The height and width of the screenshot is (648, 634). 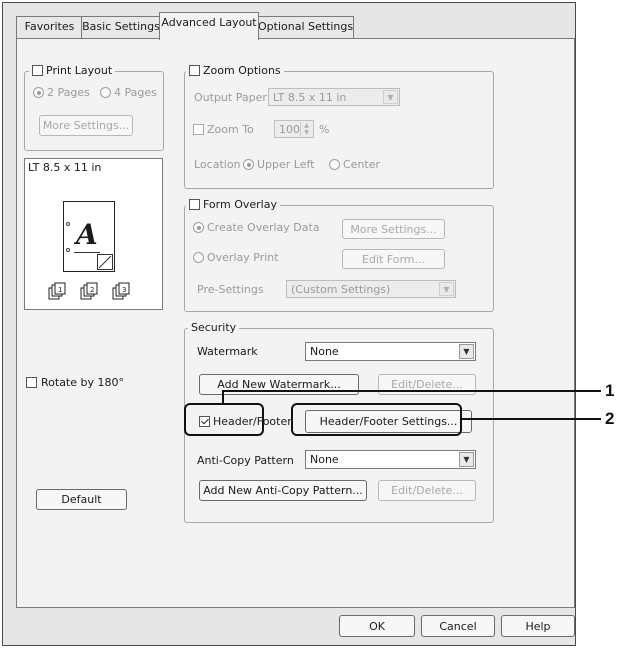 I want to click on zoom-to-option: Zoom To, so click(x=223, y=129).